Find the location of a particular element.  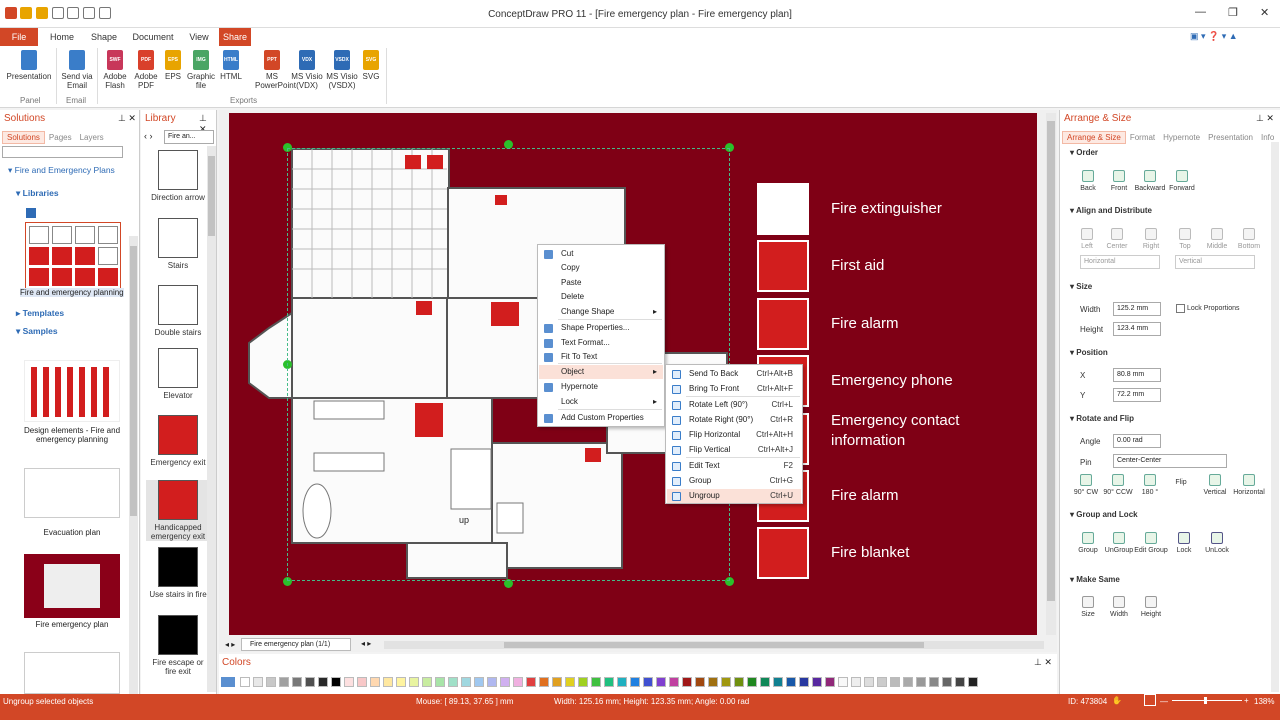

eps-button: EPS EPS is located at coordinates (173, 65).